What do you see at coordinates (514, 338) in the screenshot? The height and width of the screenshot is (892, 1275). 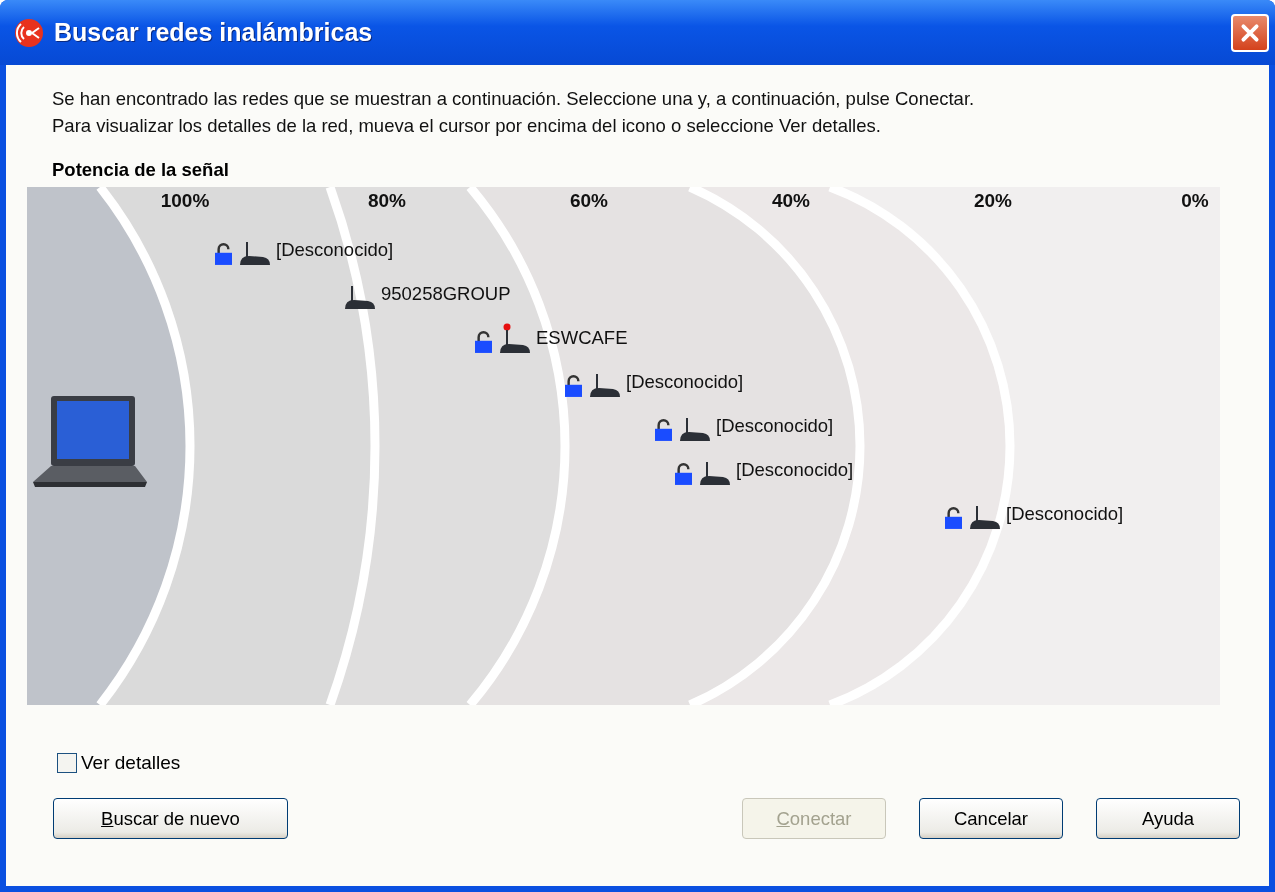 I see `router-icon` at bounding box center [514, 338].